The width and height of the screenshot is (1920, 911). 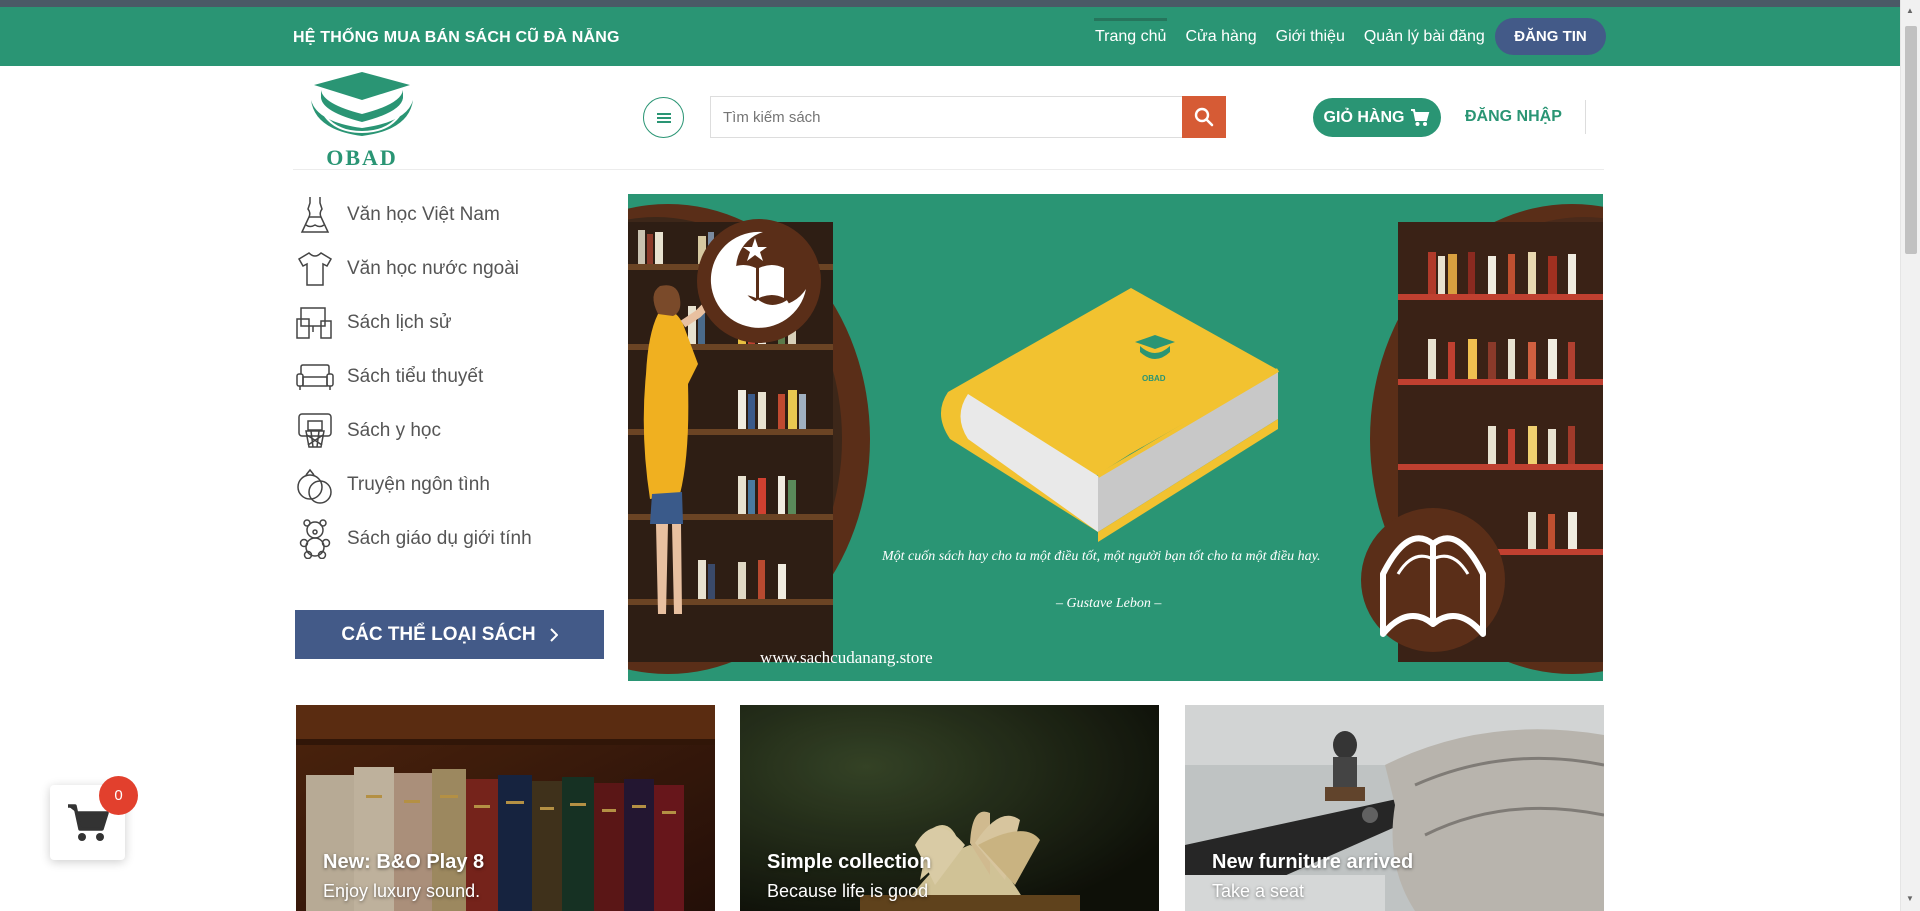 I want to click on chevron-right-icon, so click(x=553, y=634).